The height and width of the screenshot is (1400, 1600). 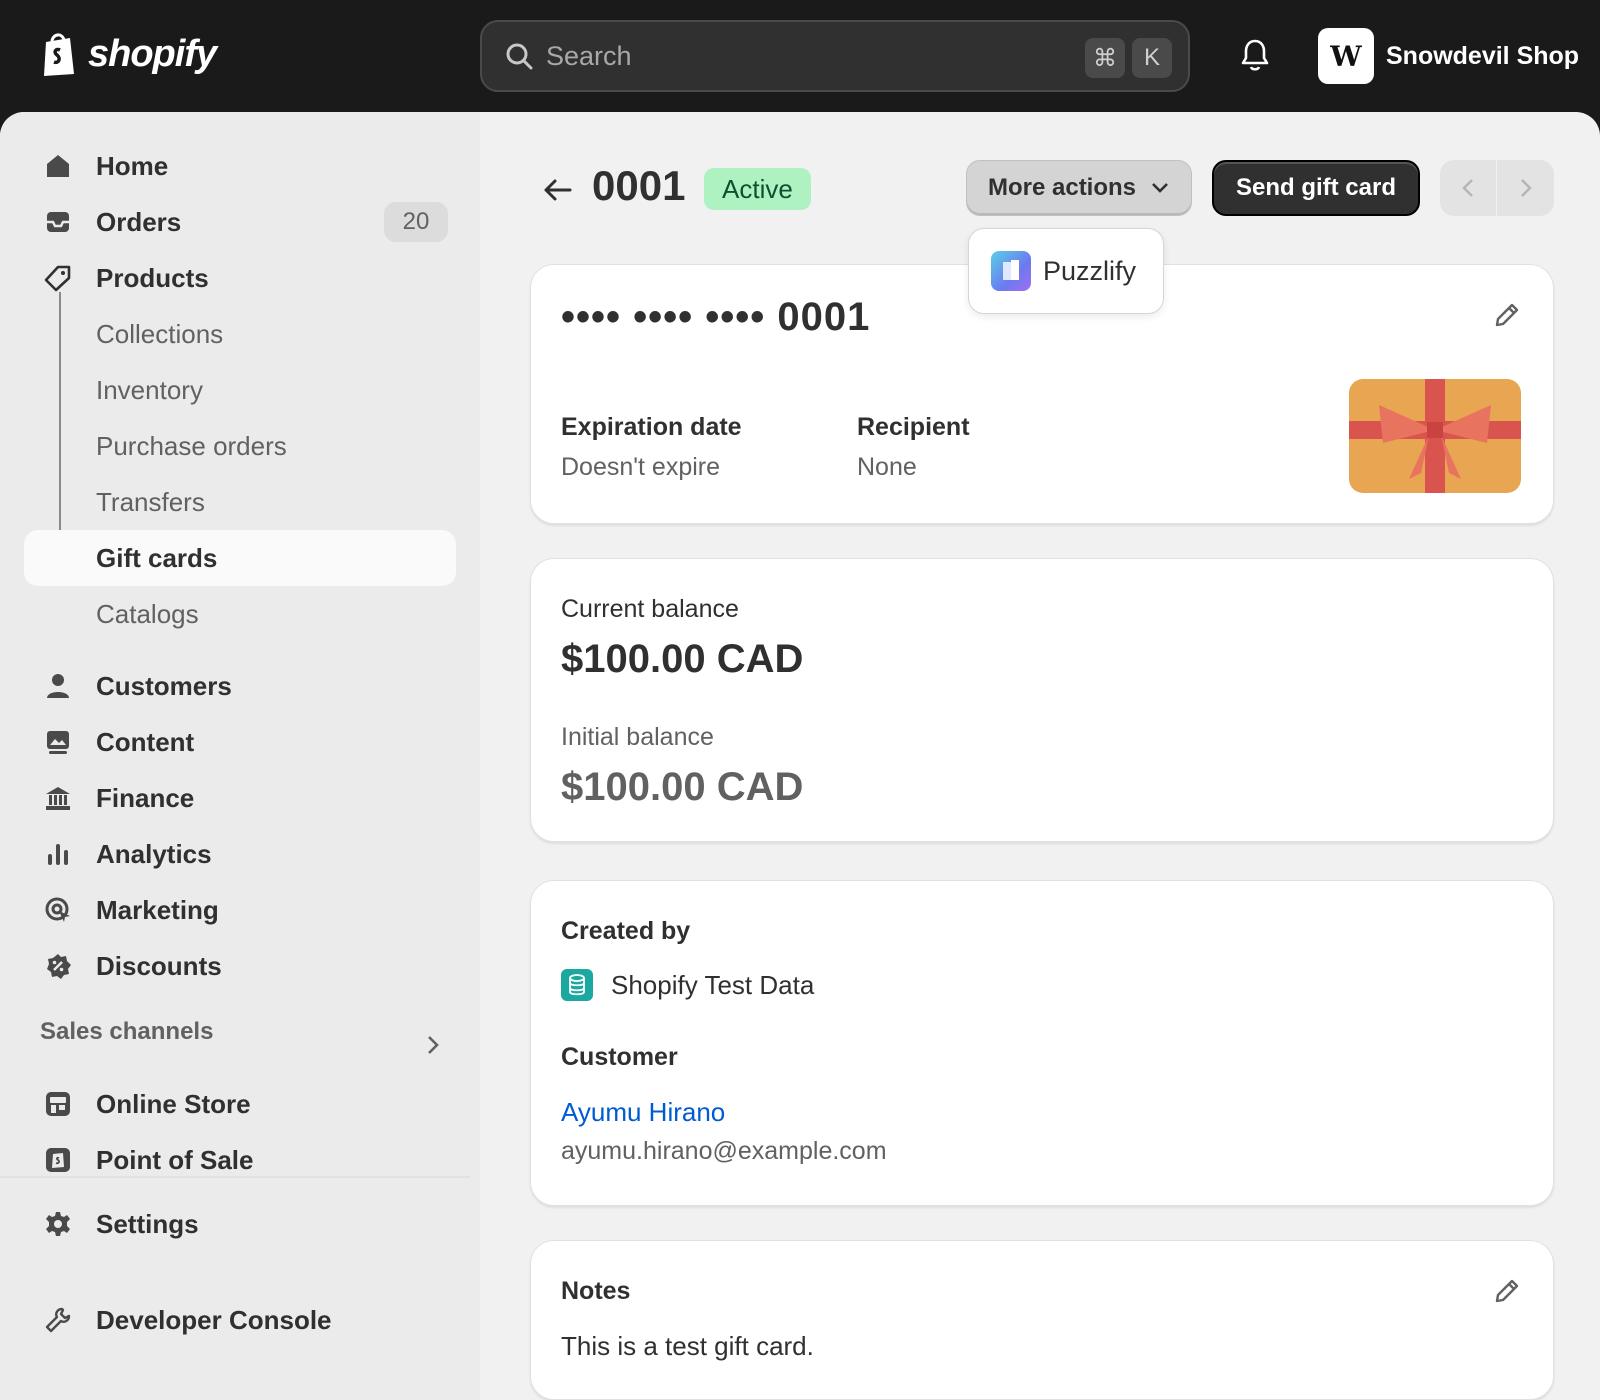 What do you see at coordinates (59, 54) in the screenshot?
I see `shopify-bag-icon` at bounding box center [59, 54].